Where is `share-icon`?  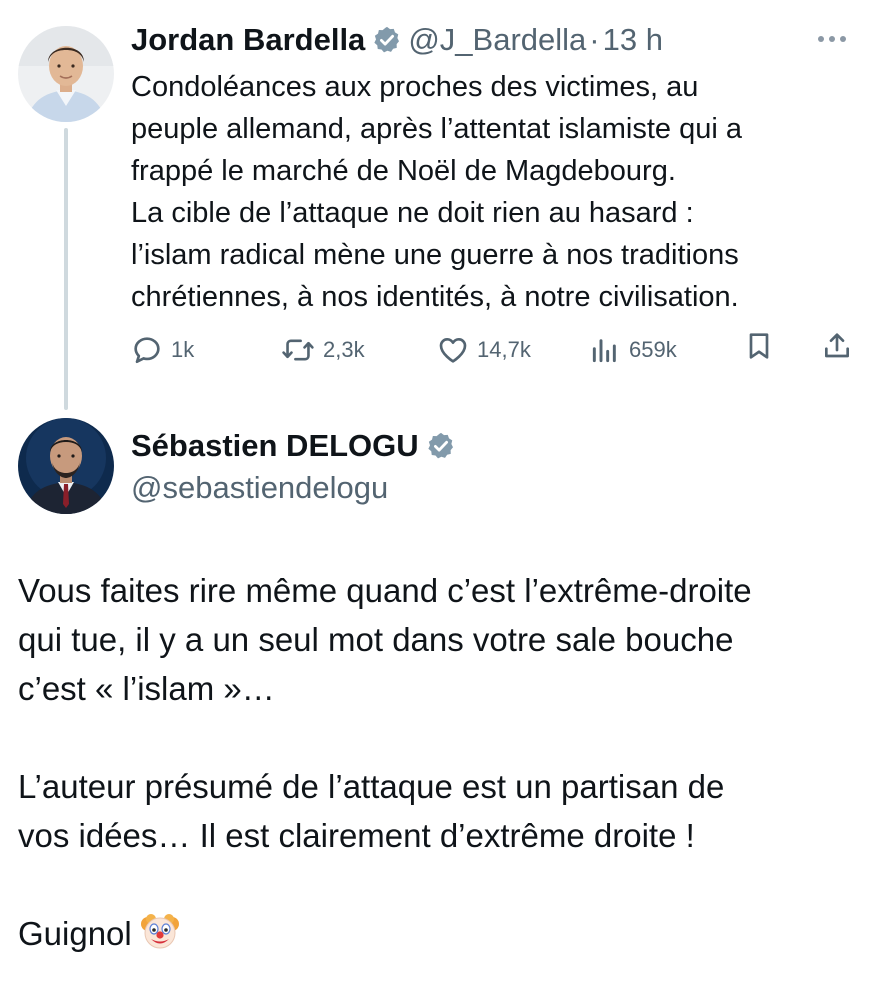
share-icon is located at coordinates (837, 346).